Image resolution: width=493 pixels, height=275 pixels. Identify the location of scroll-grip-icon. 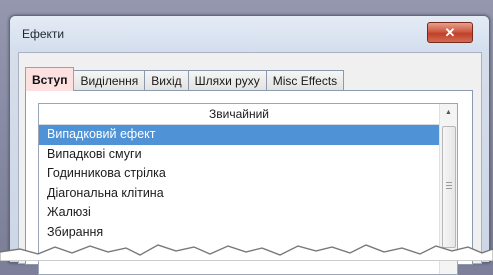
(449, 186).